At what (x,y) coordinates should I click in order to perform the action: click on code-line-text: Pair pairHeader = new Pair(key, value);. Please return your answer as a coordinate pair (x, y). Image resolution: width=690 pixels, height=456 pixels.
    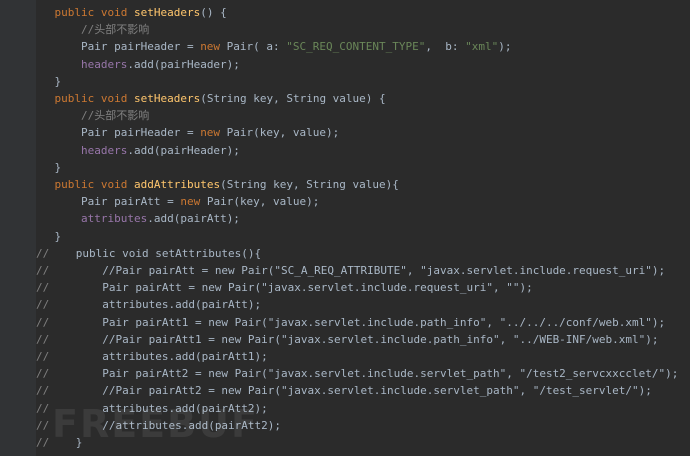
    Looking at the image, I should click on (184, 133).